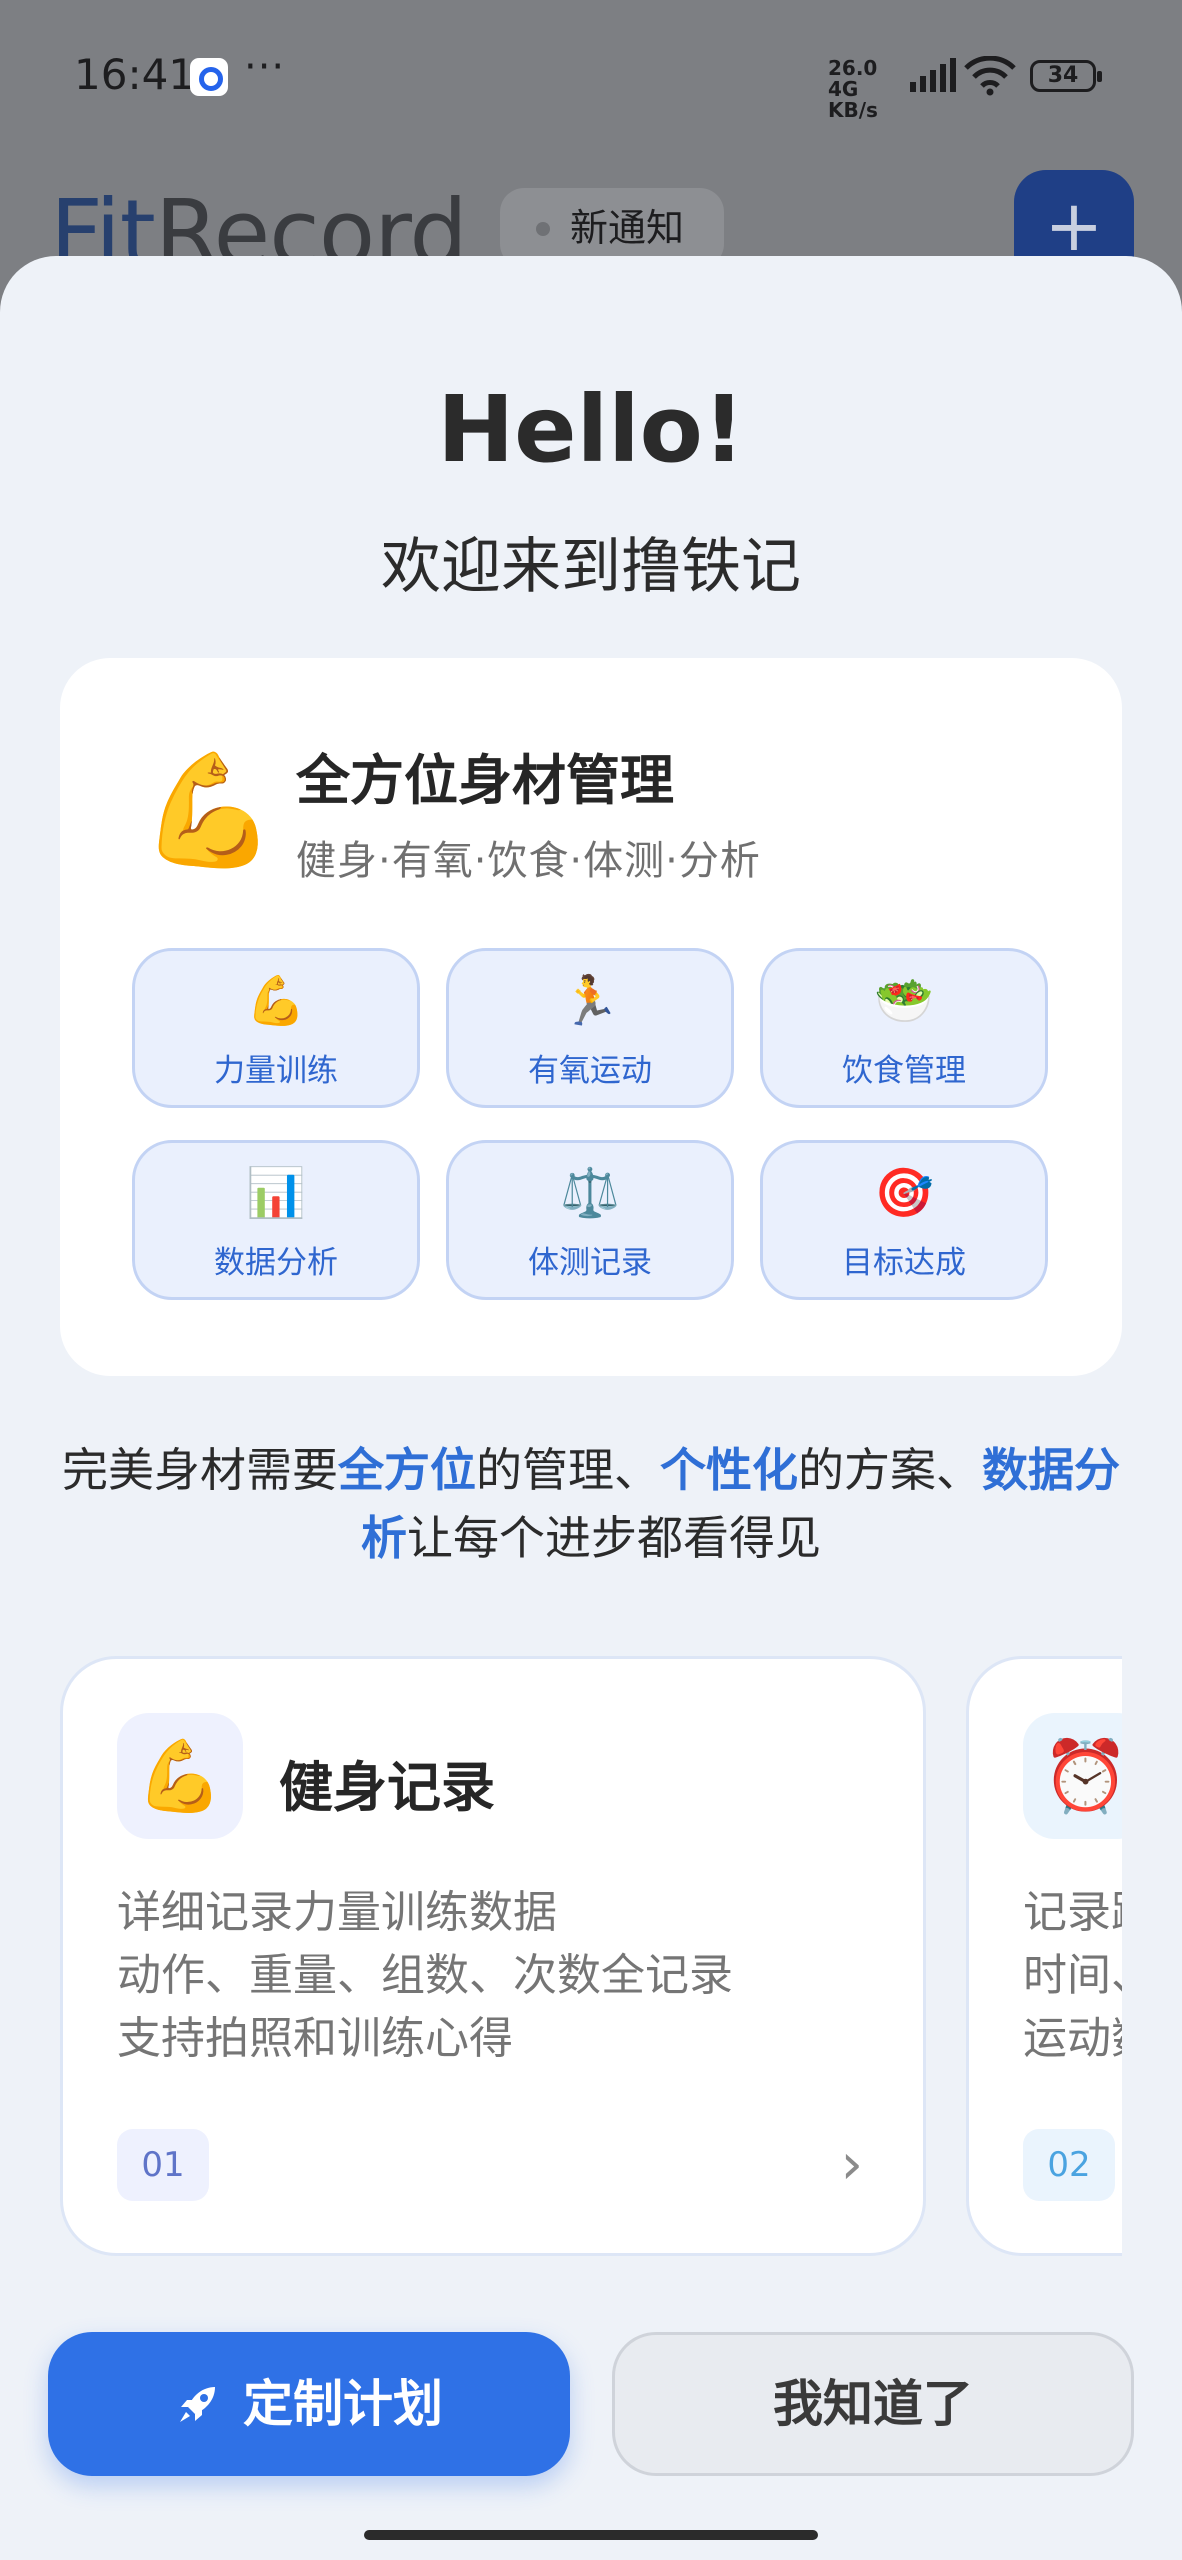 Image resolution: width=1182 pixels, height=2560 pixels. What do you see at coordinates (197, 2404) in the screenshot?
I see `rocket-icon` at bounding box center [197, 2404].